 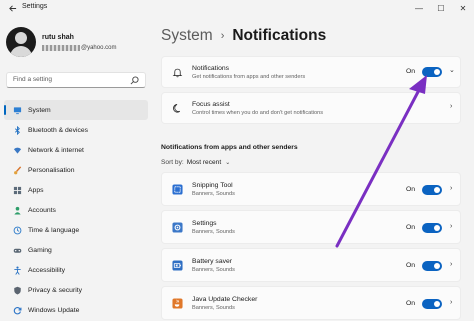 What do you see at coordinates (17, 230) in the screenshot?
I see `globe-clock-icon` at bounding box center [17, 230].